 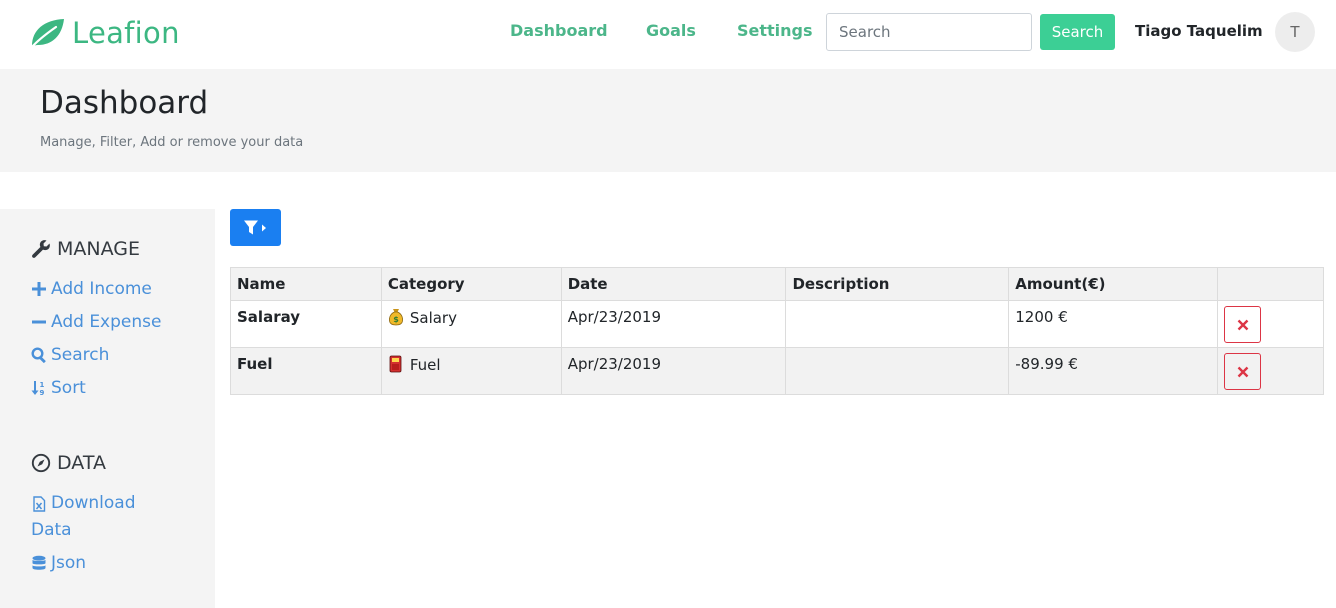 What do you see at coordinates (671, 30) in the screenshot?
I see `nav-link-goals: Goals` at bounding box center [671, 30].